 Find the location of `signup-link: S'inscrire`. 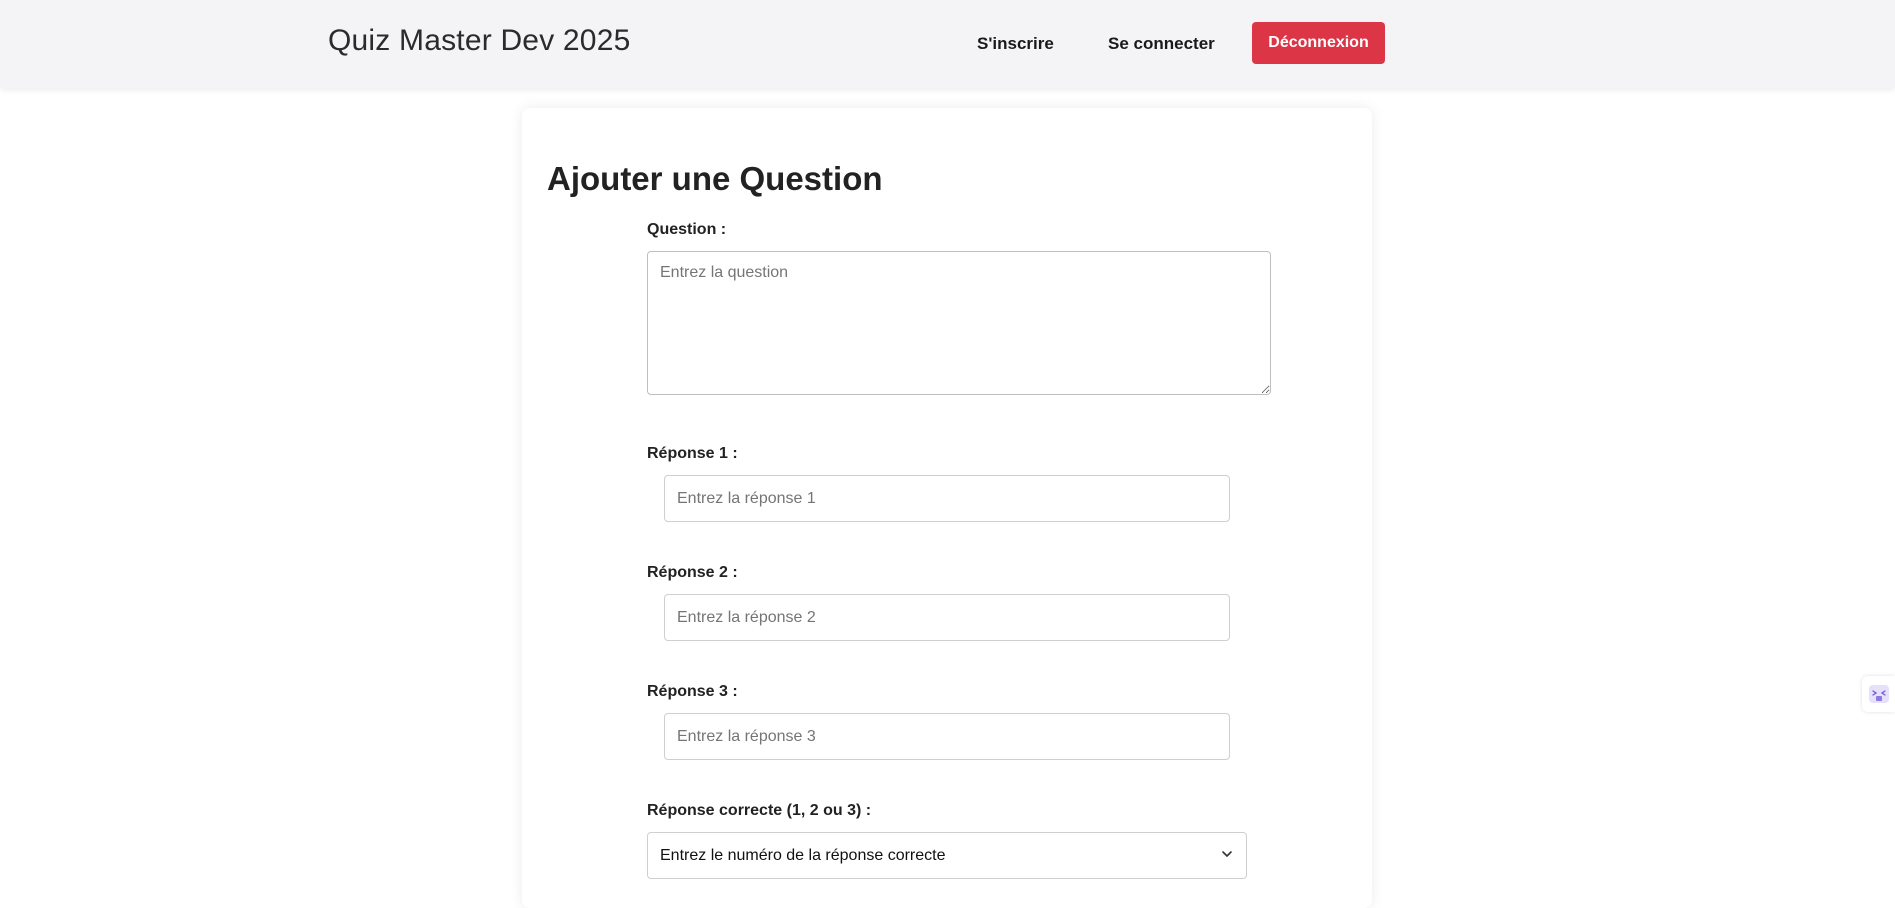

signup-link: S'inscrire is located at coordinates (1015, 44).